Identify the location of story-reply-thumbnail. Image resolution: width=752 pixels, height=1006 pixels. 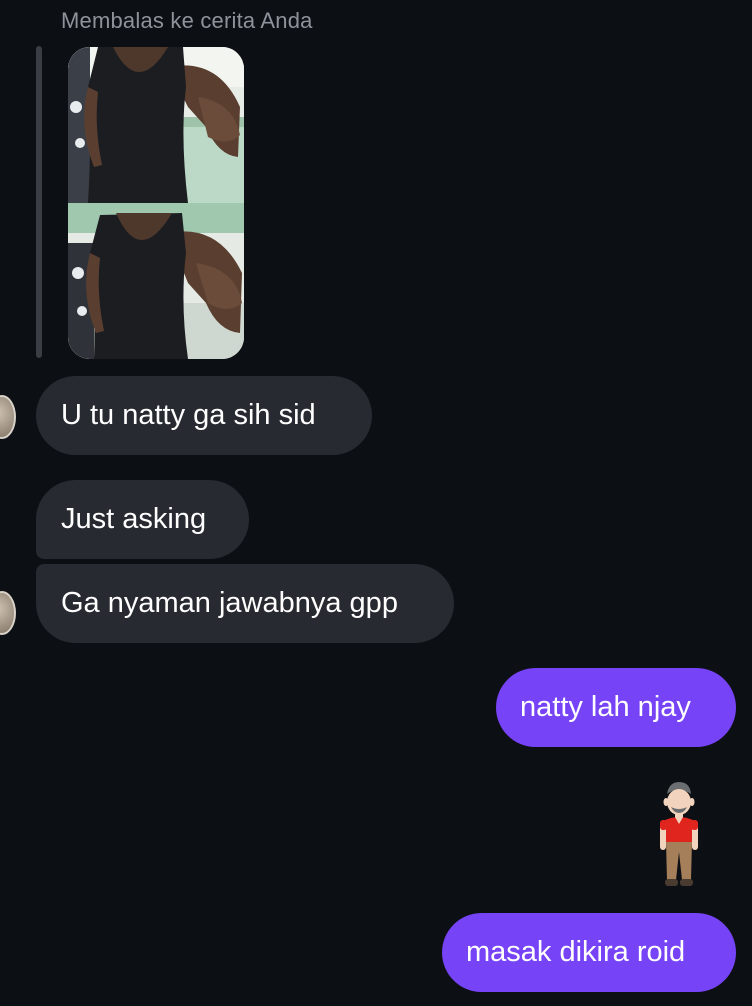
(156, 203).